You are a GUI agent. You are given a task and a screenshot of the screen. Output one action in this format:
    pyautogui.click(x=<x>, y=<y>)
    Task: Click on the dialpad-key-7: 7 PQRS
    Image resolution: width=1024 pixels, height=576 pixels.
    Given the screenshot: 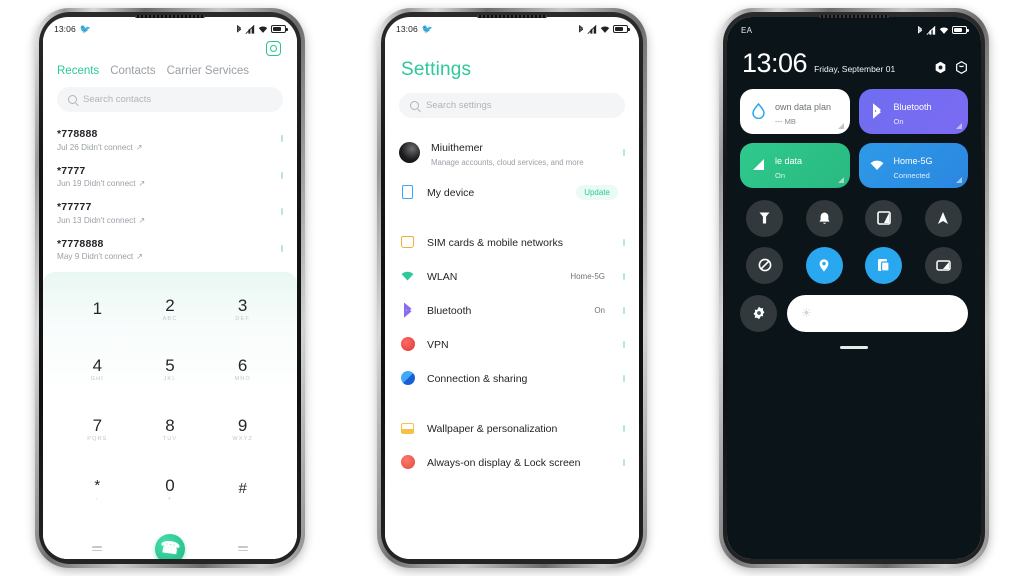 What is the action you would take?
    pyautogui.click(x=97, y=429)
    